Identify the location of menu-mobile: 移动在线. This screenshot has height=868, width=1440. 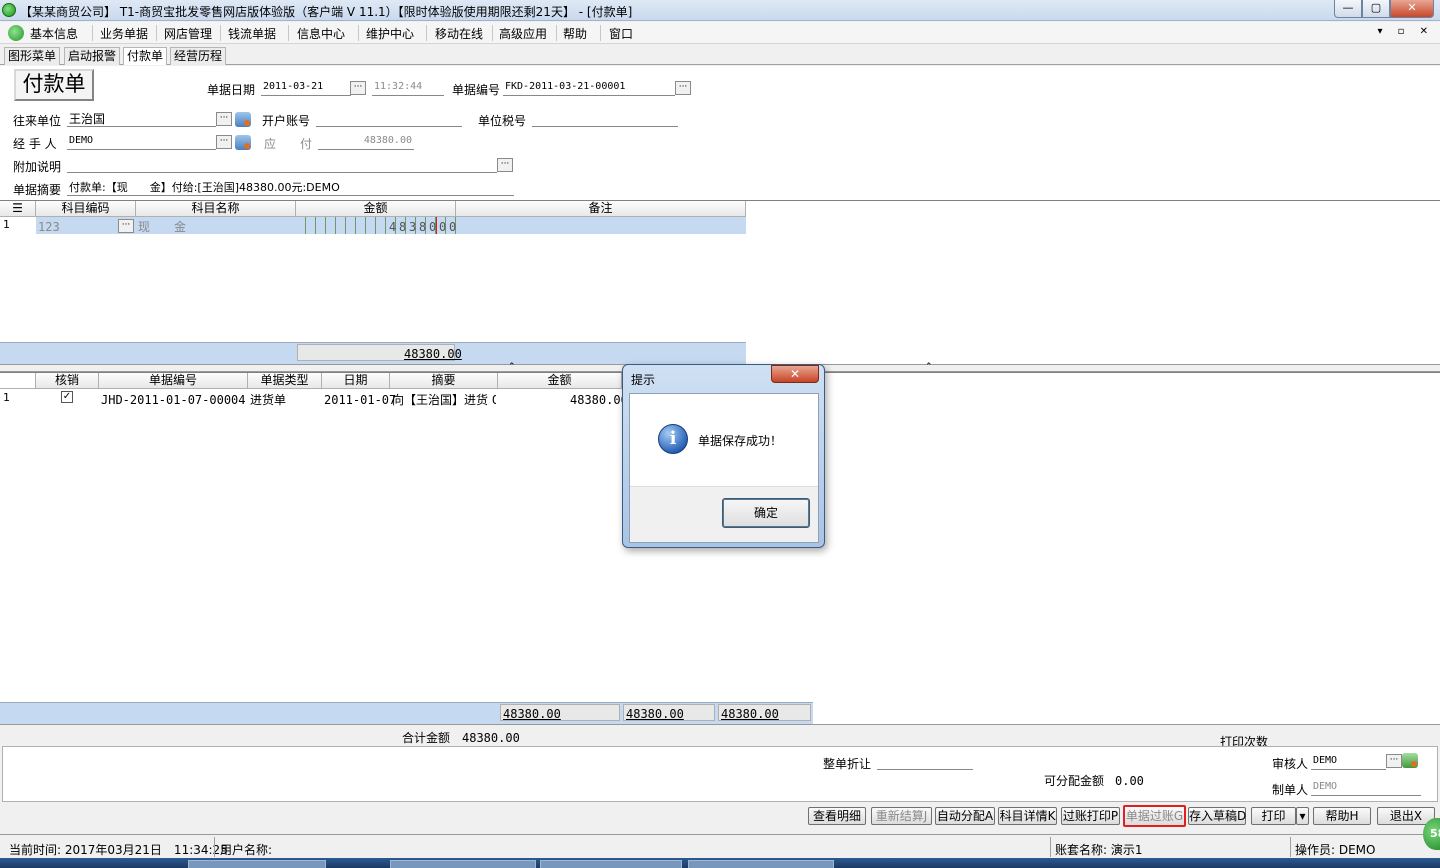
(459, 33).